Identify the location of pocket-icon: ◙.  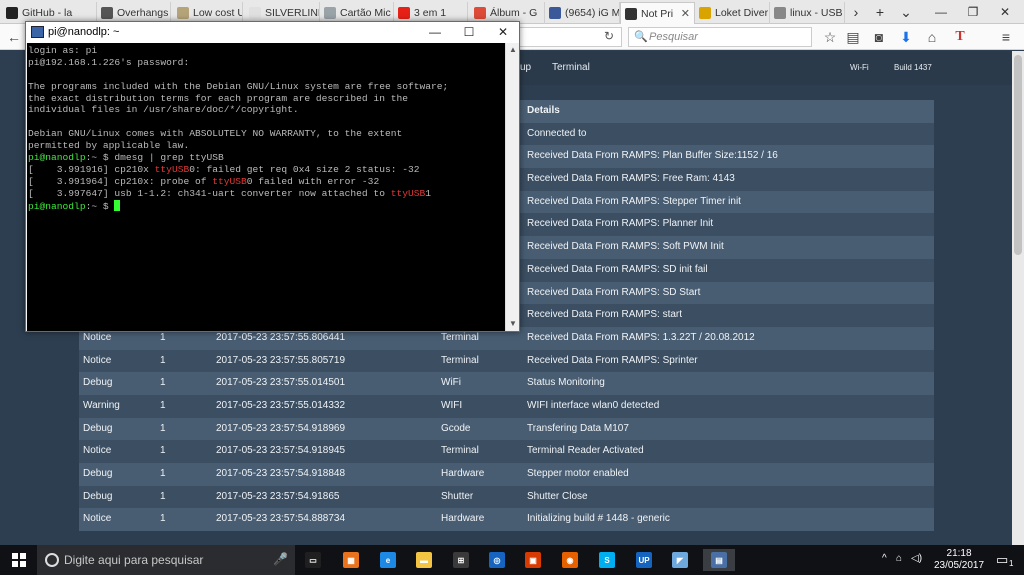
(879, 37).